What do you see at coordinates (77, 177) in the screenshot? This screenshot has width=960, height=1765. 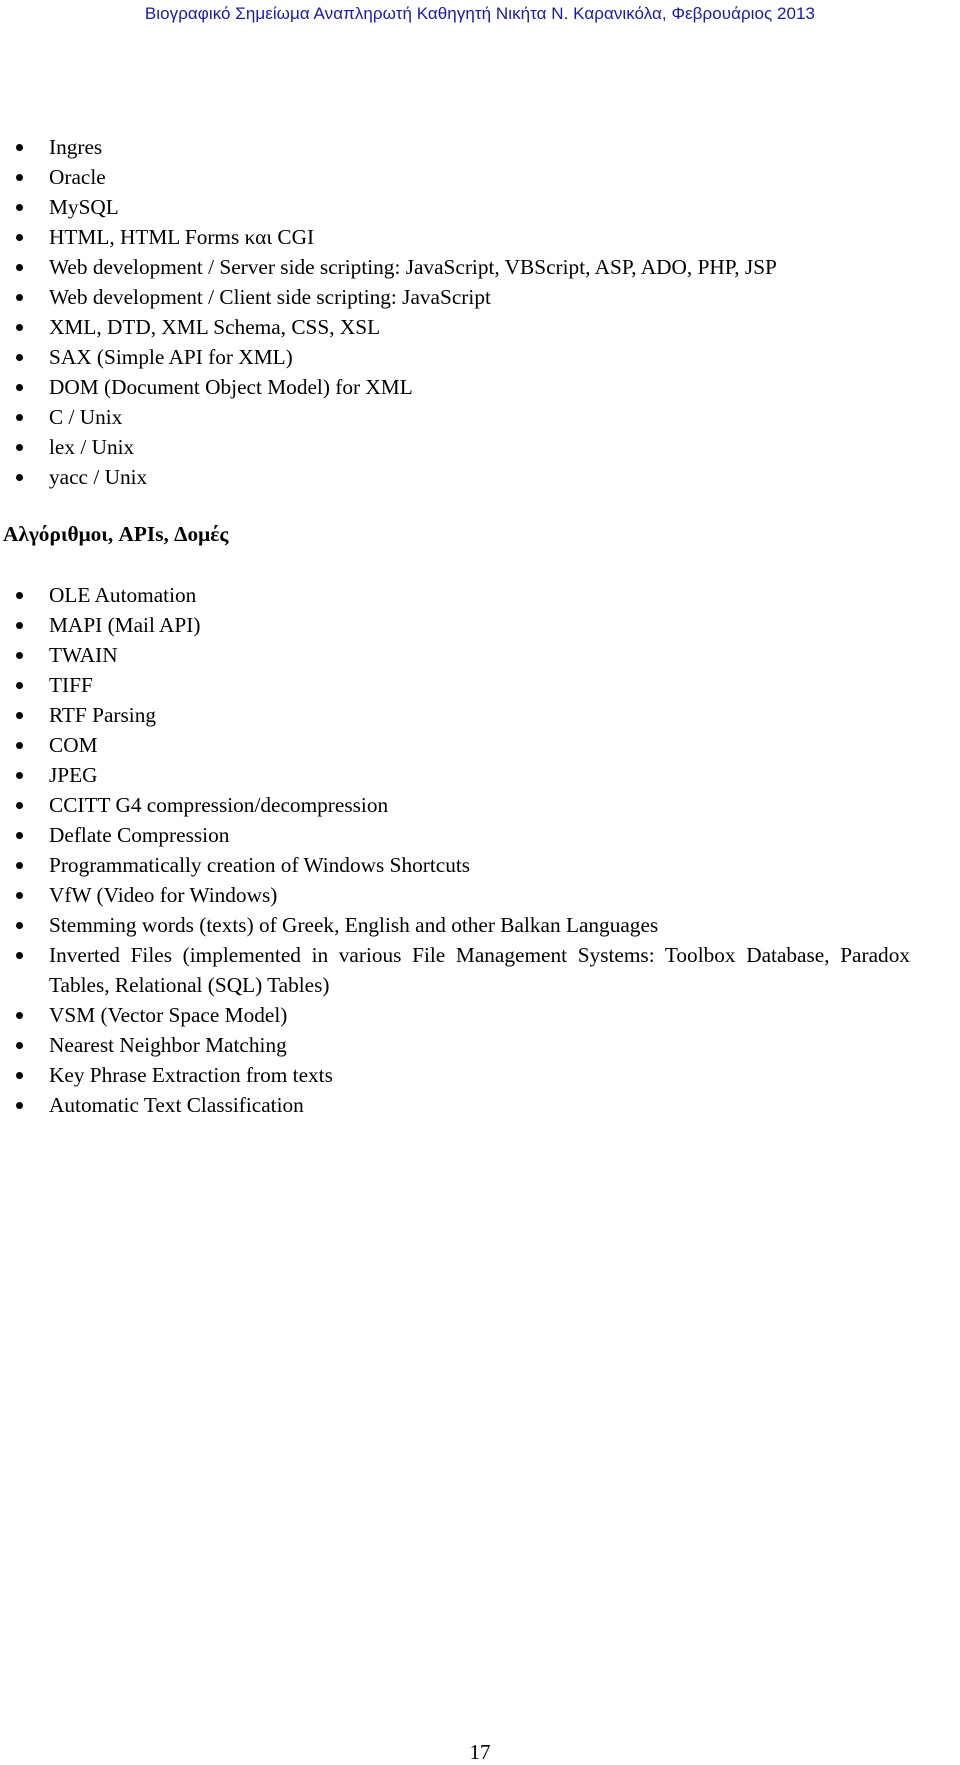 I see `list-item-text: Oracle` at bounding box center [77, 177].